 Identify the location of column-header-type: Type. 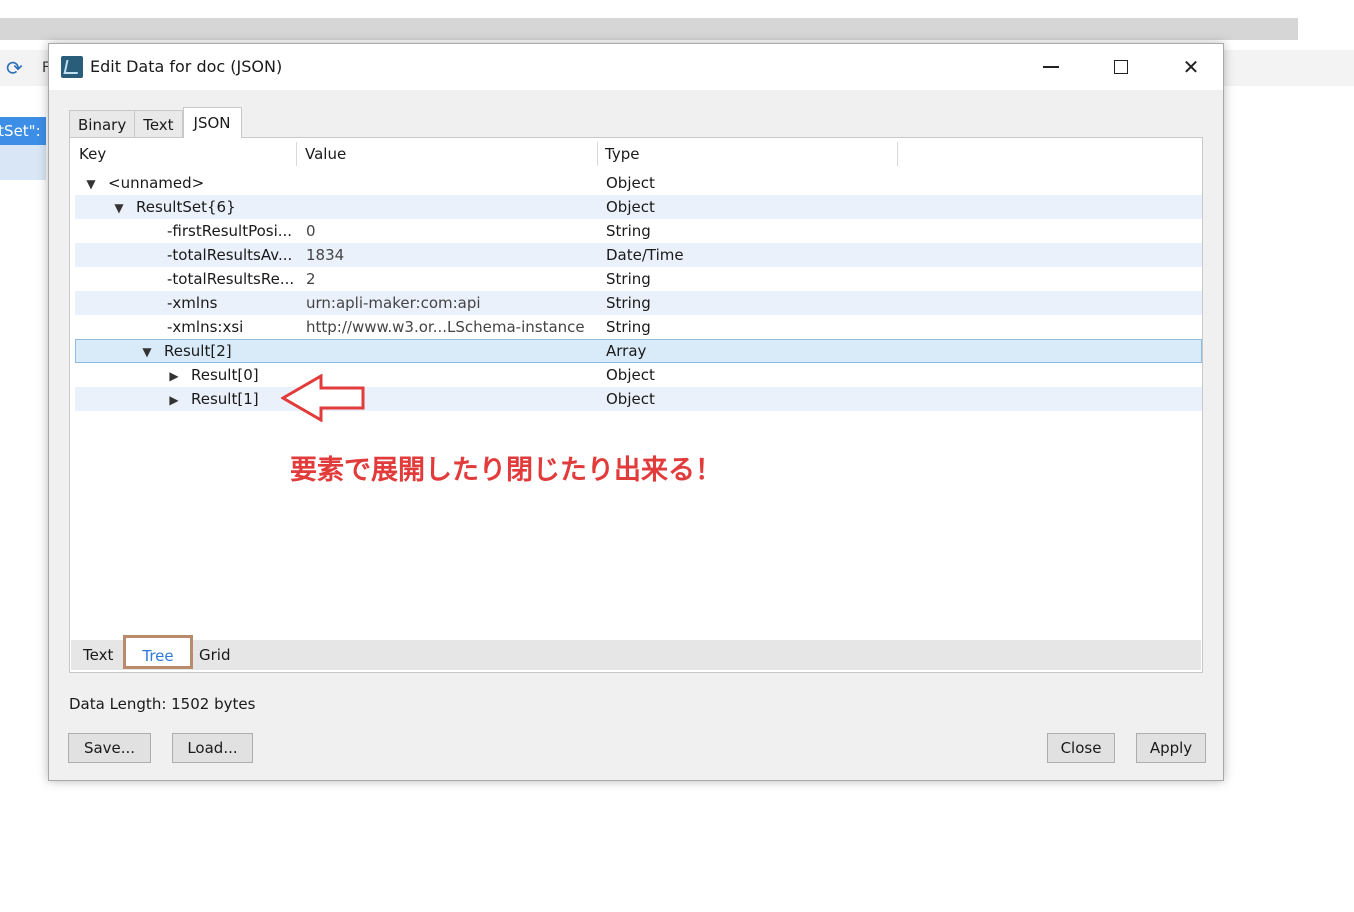
(748, 154).